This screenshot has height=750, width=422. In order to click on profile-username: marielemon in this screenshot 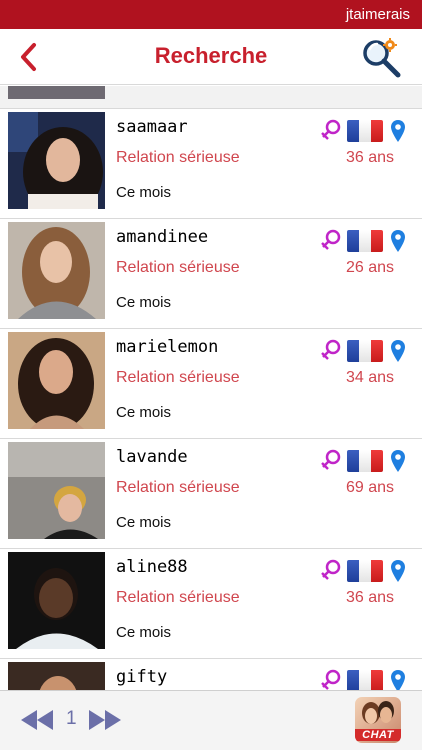, I will do `click(167, 347)`.